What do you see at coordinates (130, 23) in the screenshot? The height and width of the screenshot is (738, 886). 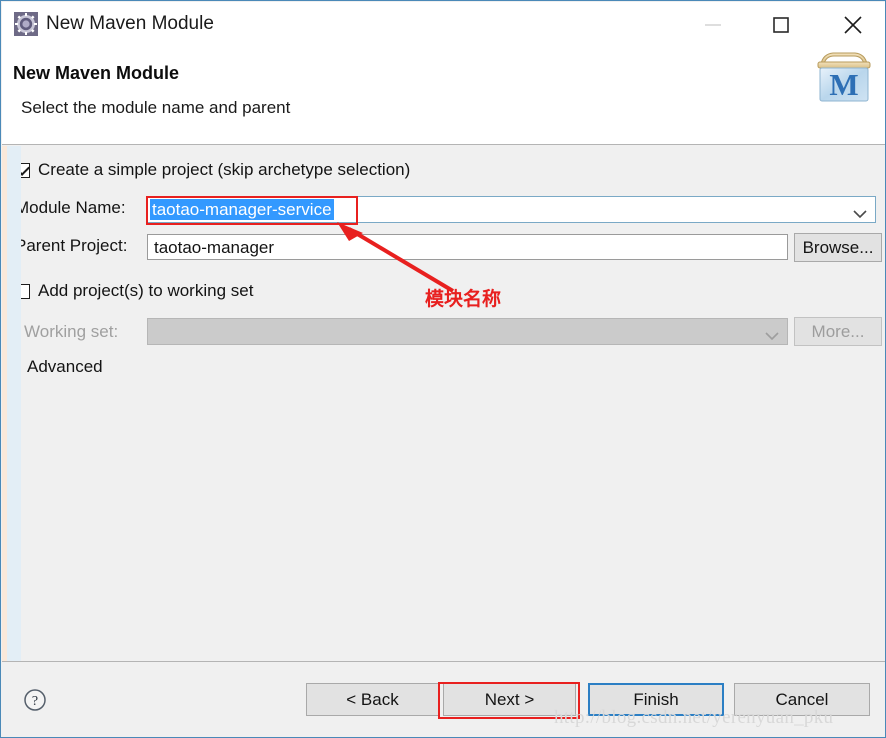 I see `window-title: New Maven Module` at bounding box center [130, 23].